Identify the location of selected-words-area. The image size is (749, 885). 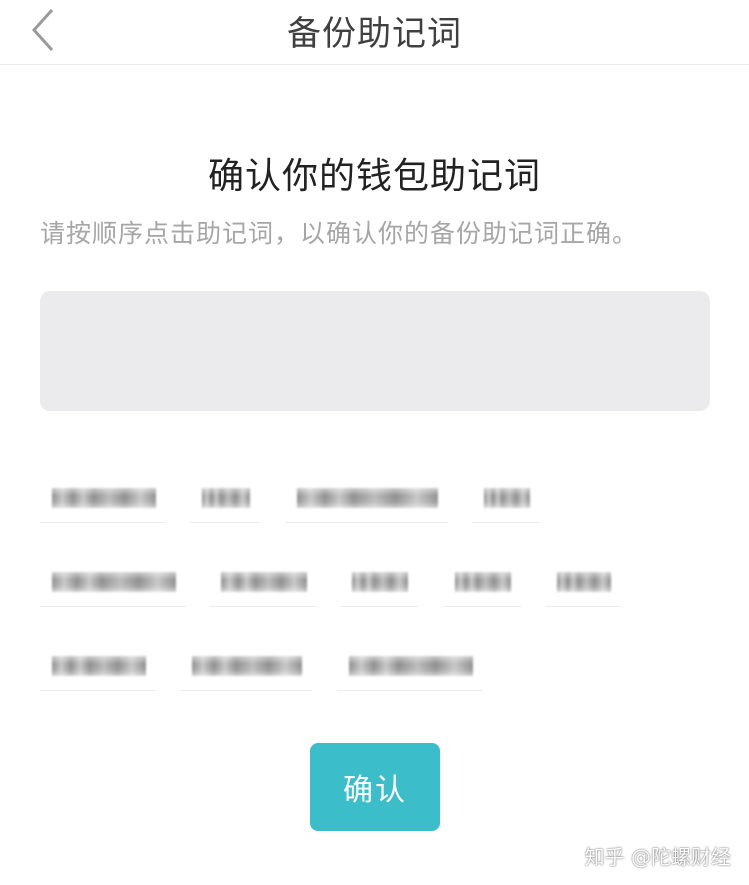
(375, 351).